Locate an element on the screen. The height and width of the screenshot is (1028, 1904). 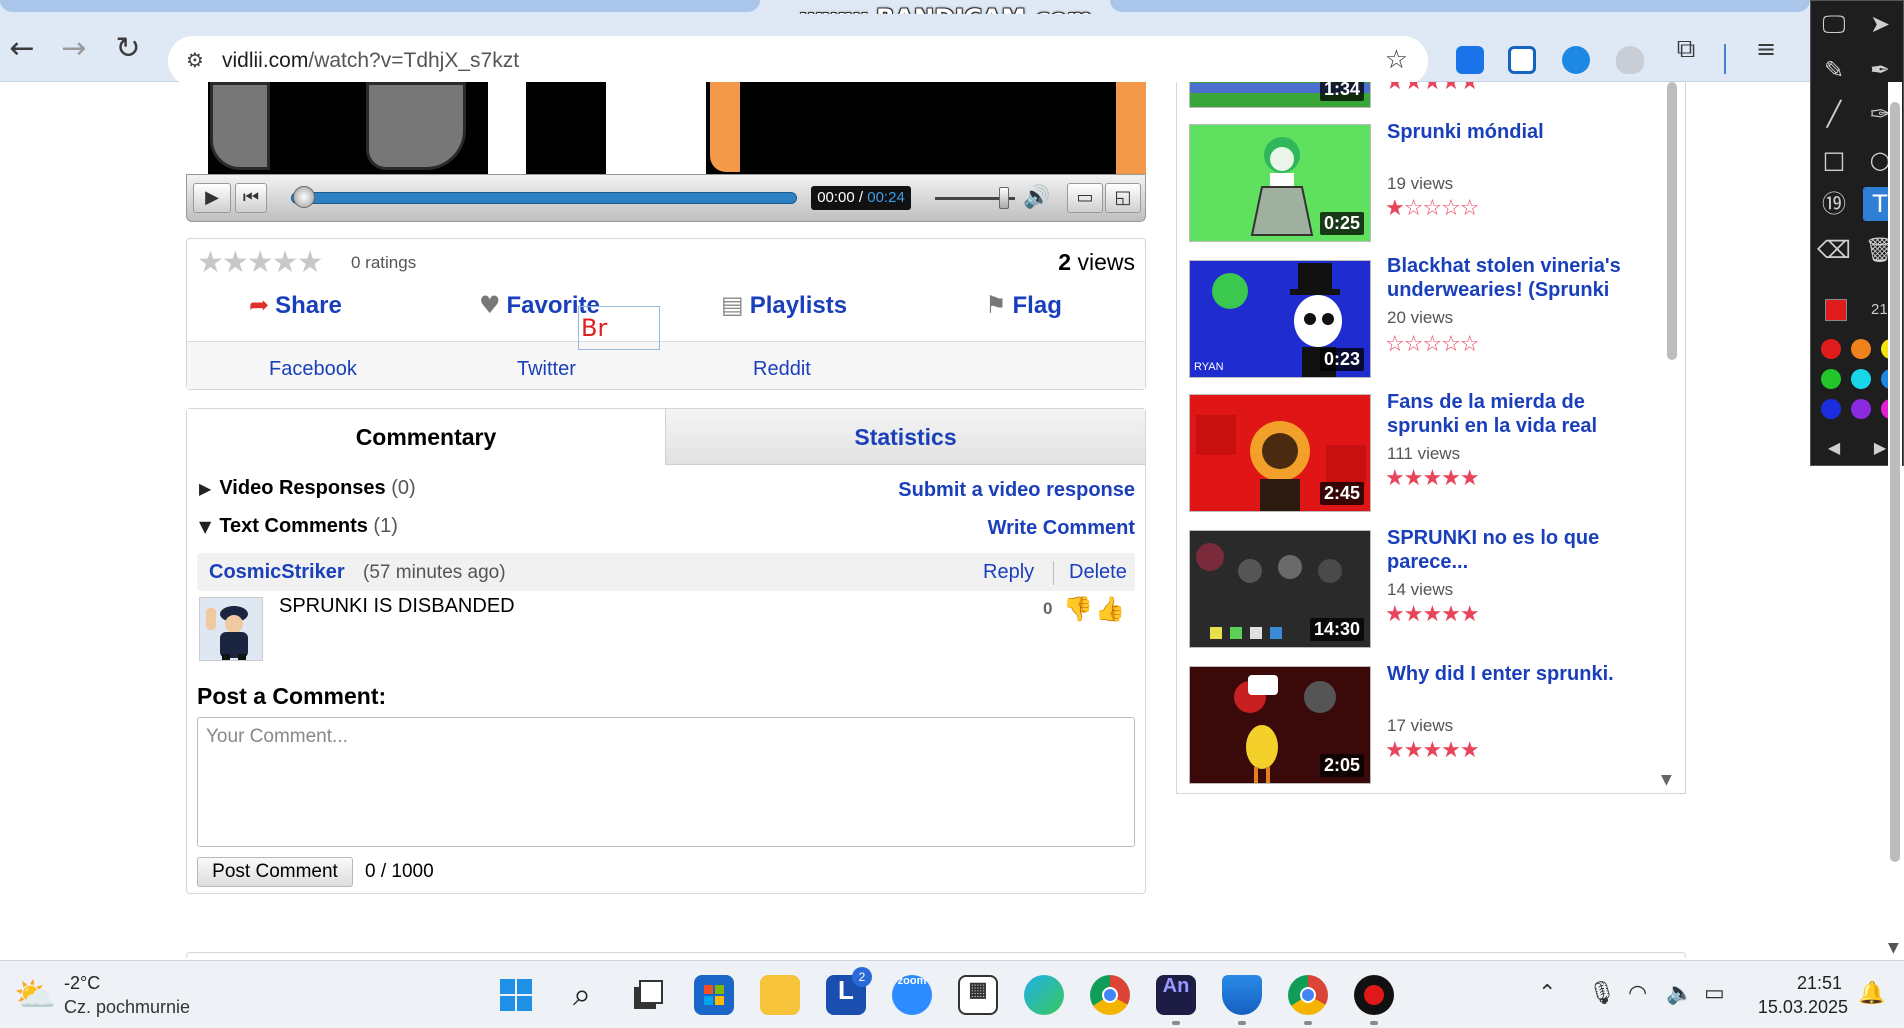
related-scrollbar is located at coordinates (1672, 221).